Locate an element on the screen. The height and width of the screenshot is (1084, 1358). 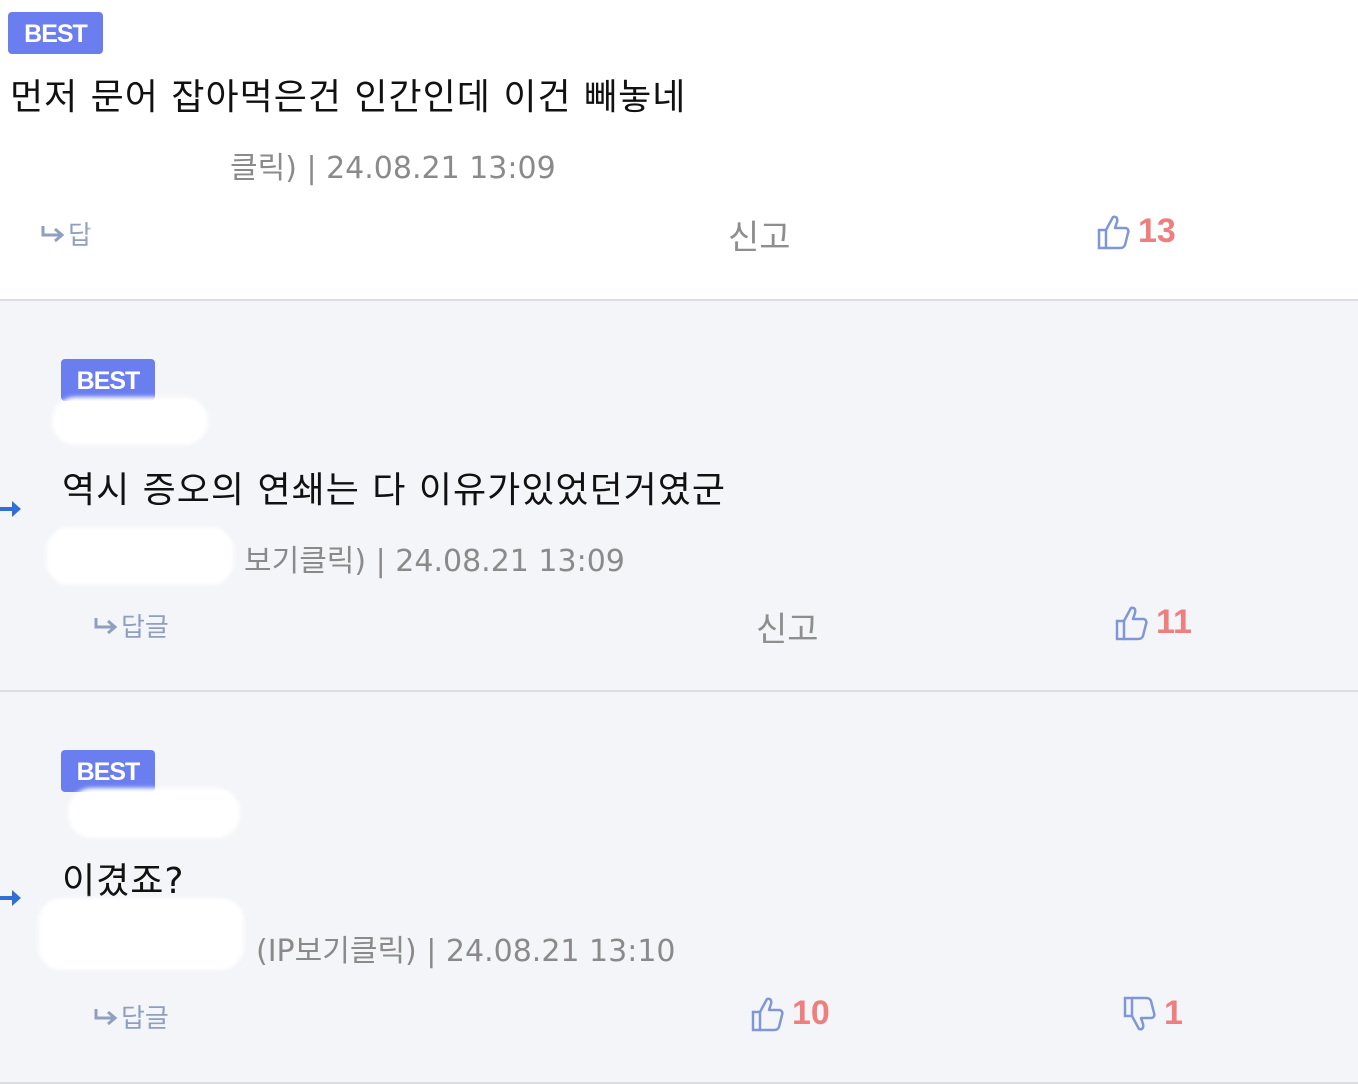
upvote-count: 11 is located at coordinates (1174, 622).